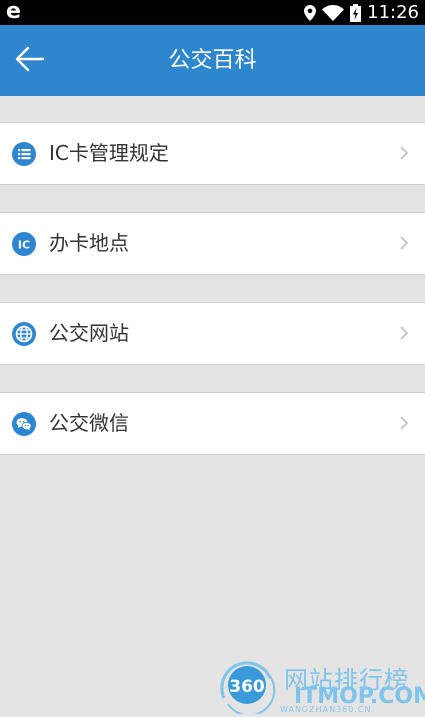  I want to click on battery-charging-icon, so click(356, 12).